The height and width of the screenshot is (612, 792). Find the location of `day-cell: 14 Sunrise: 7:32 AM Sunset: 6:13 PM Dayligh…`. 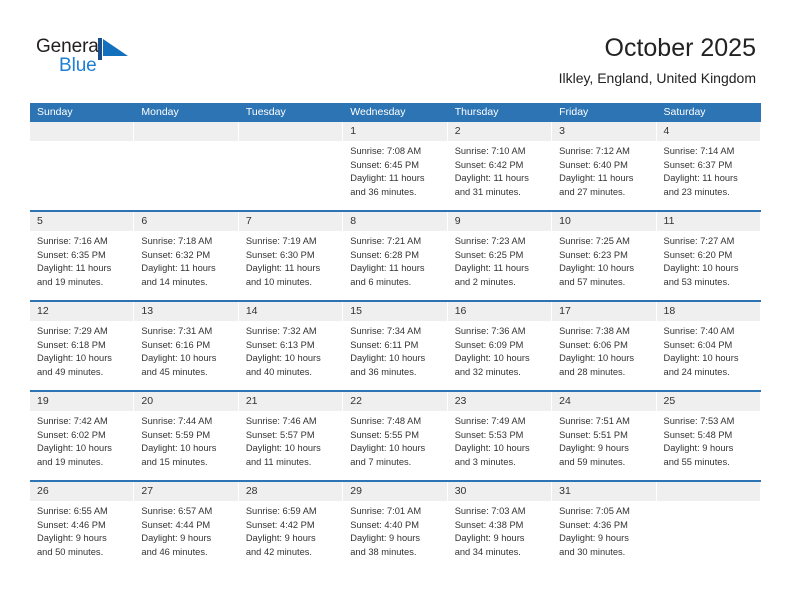

day-cell: 14 Sunrise: 7:32 AM Sunset: 6:13 PM Dayligh… is located at coordinates (291, 346).